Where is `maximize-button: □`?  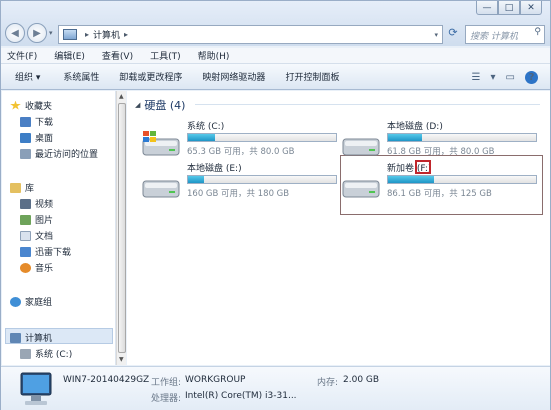 maximize-button: □ is located at coordinates (509, 8).